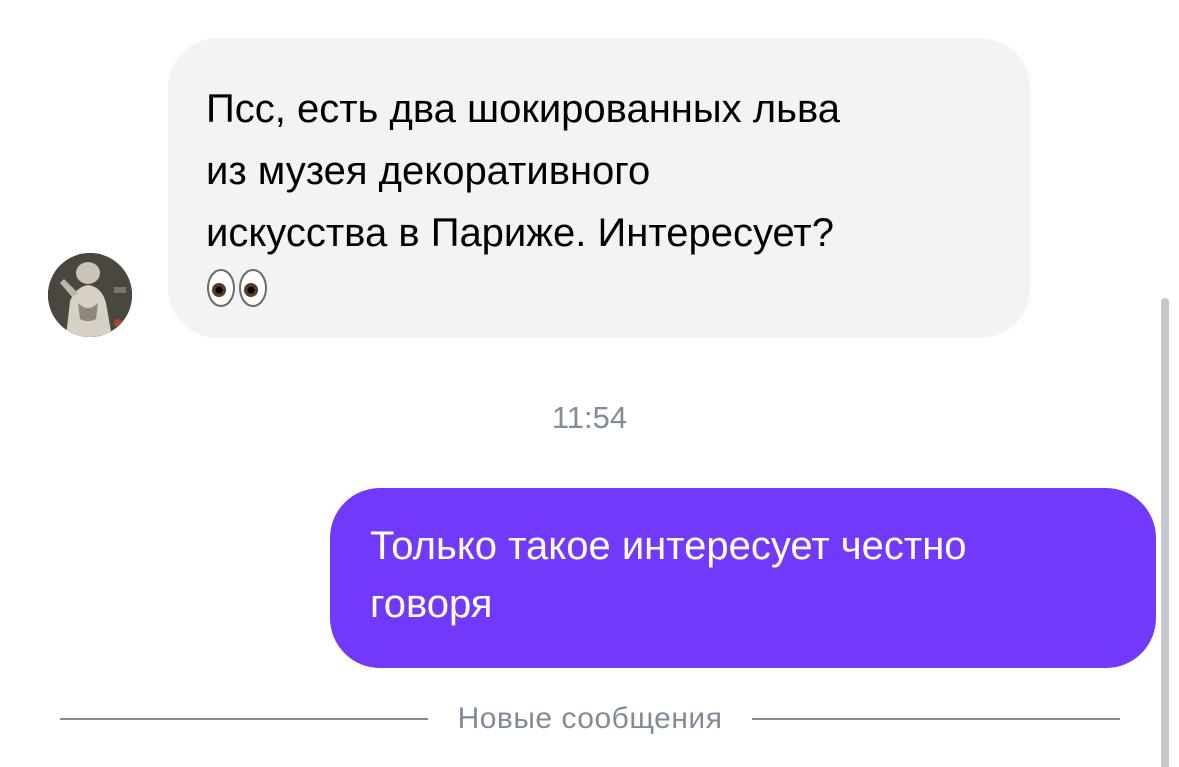 The height and width of the screenshot is (767, 1179). Describe the element at coordinates (1165, 532) in the screenshot. I see `scrollbar` at that location.